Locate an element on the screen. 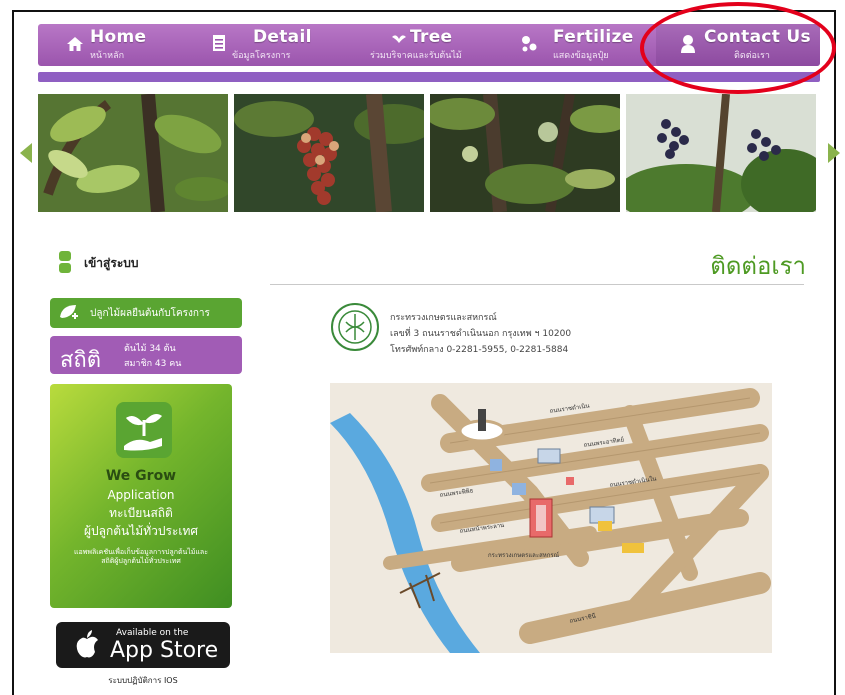 Image resolution: width=845 pixels, height=695 pixels. ios-caption: ระบบปฏิบัติการ IOS is located at coordinates (143, 680).